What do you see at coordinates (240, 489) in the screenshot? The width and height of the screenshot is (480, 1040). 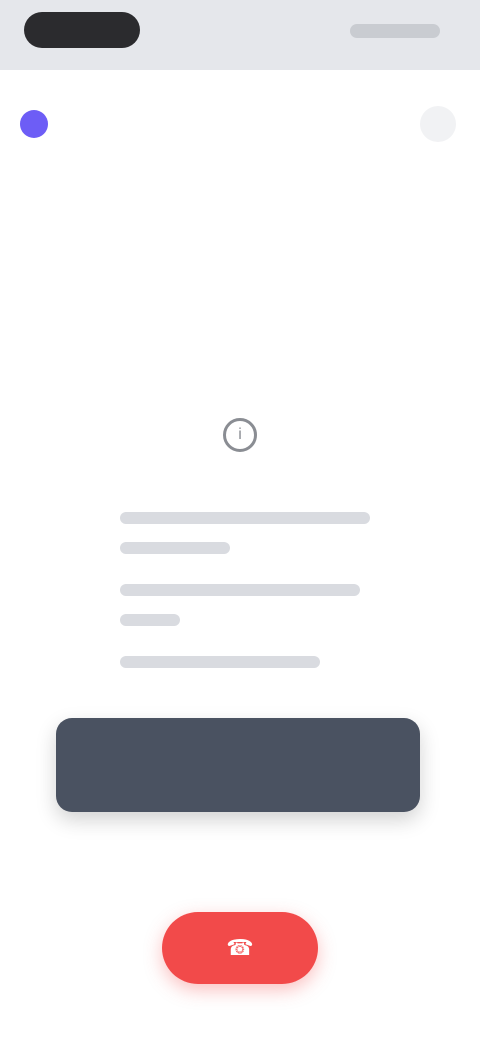 I see `page-title` at bounding box center [240, 489].